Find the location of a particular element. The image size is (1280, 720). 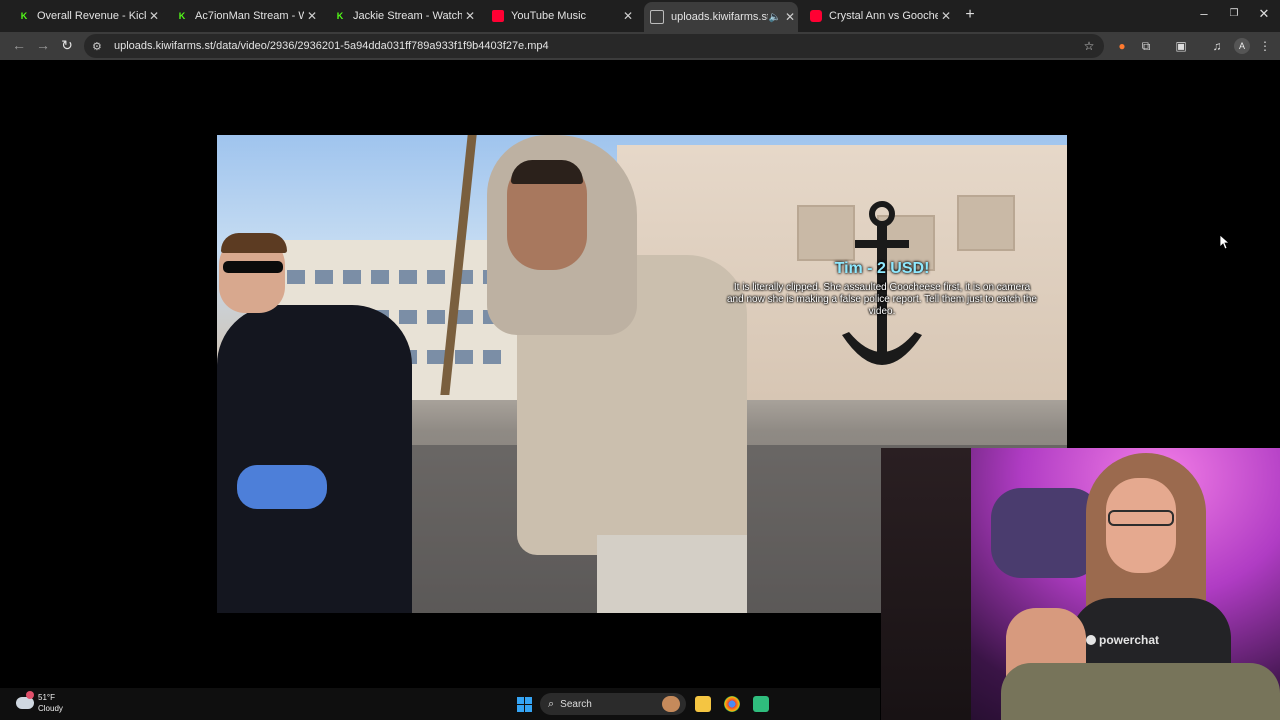

tab-youtube-music: YouTube Music ✕ is located at coordinates (561, 16).